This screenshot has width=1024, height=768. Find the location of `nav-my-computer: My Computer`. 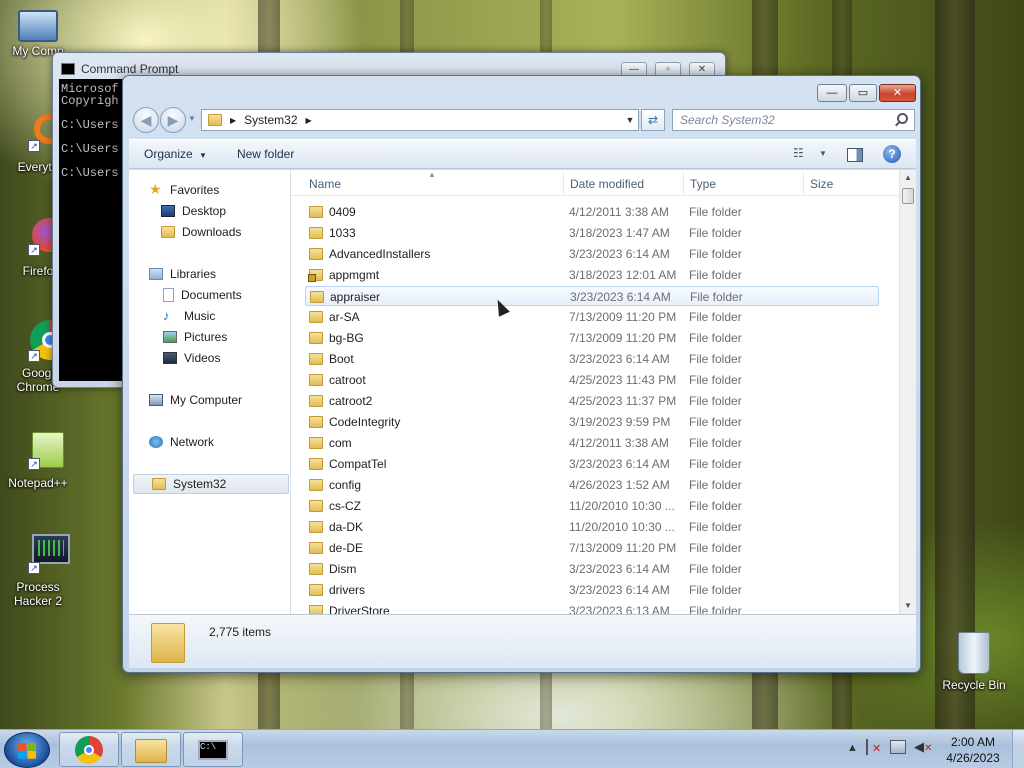

nav-my-computer: My Computer is located at coordinates (195, 400).